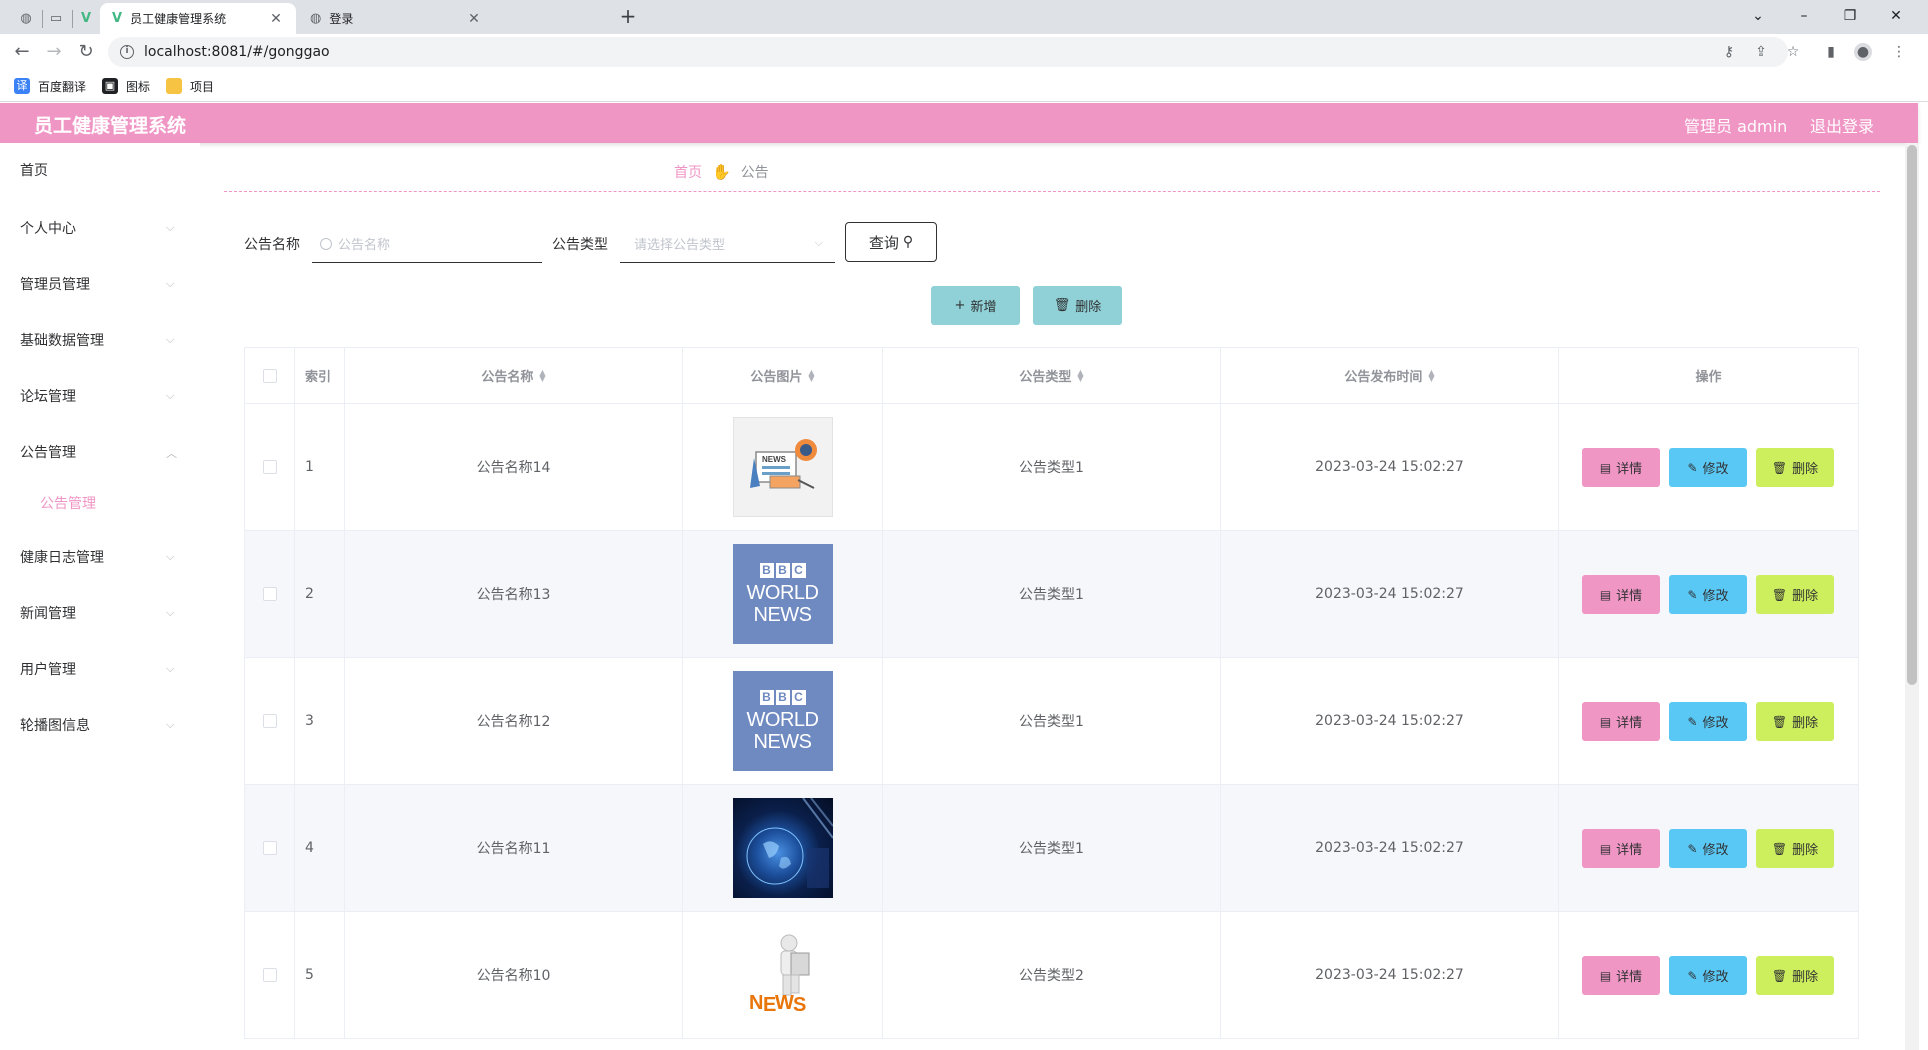 This screenshot has height=1050, width=1928. I want to click on news-figure-image: NEWS, so click(782, 975).